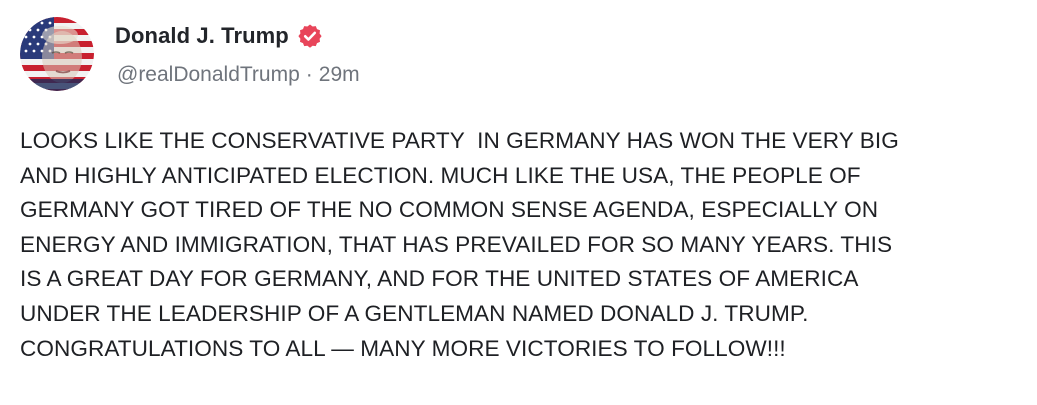 The image size is (1037, 405). Describe the element at coordinates (310, 36) in the screenshot. I see `verified-badge-icon` at that location.